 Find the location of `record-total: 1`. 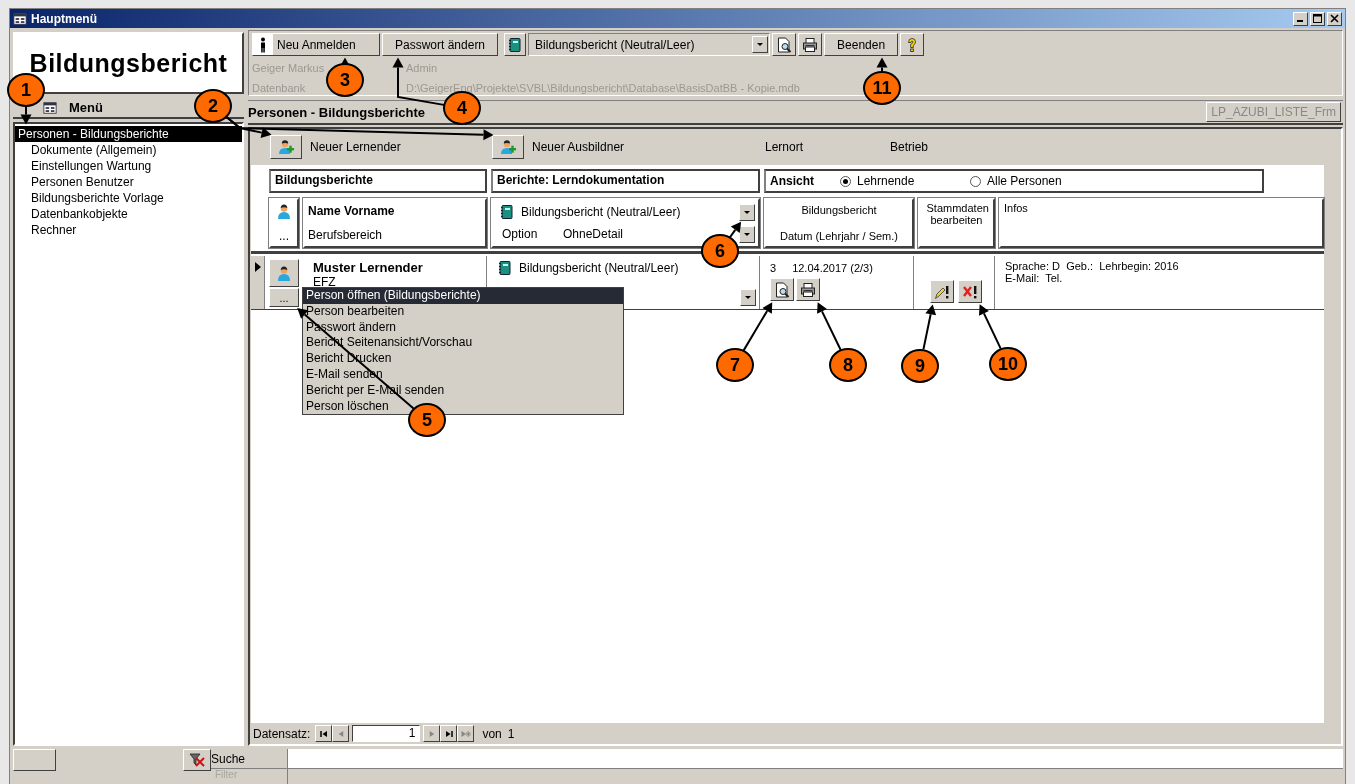

record-total: 1 is located at coordinates (511, 733).